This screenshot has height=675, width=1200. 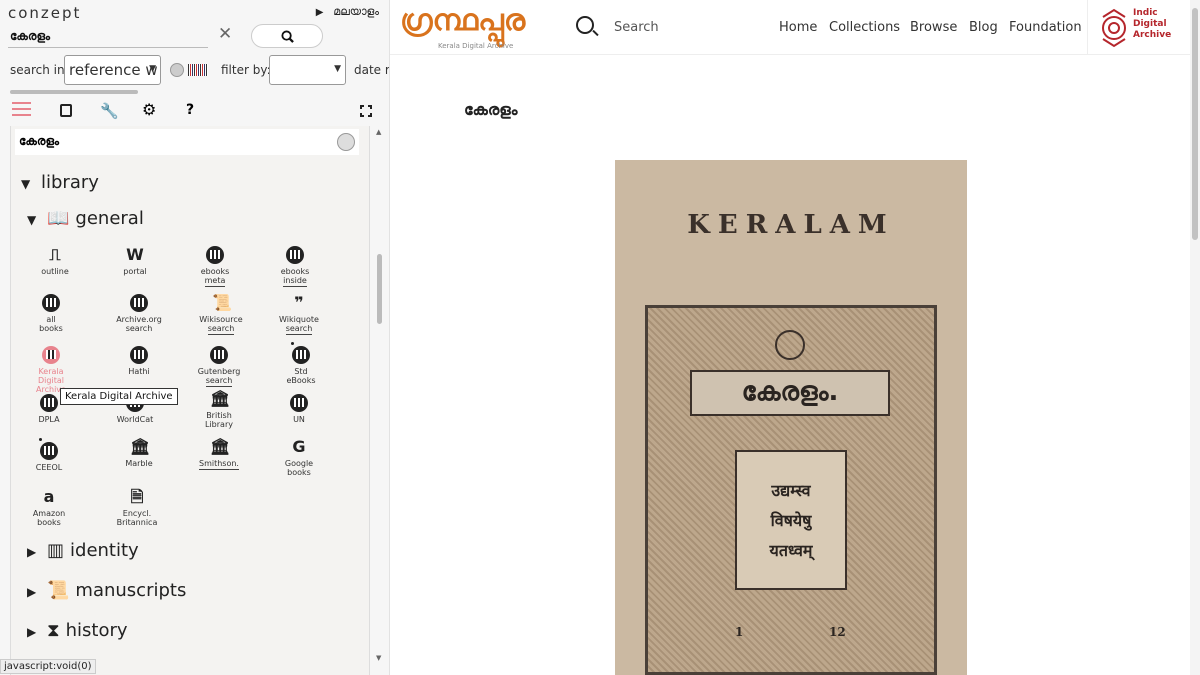 I want to click on filter-by-label: filter by:, so click(x=246, y=70).